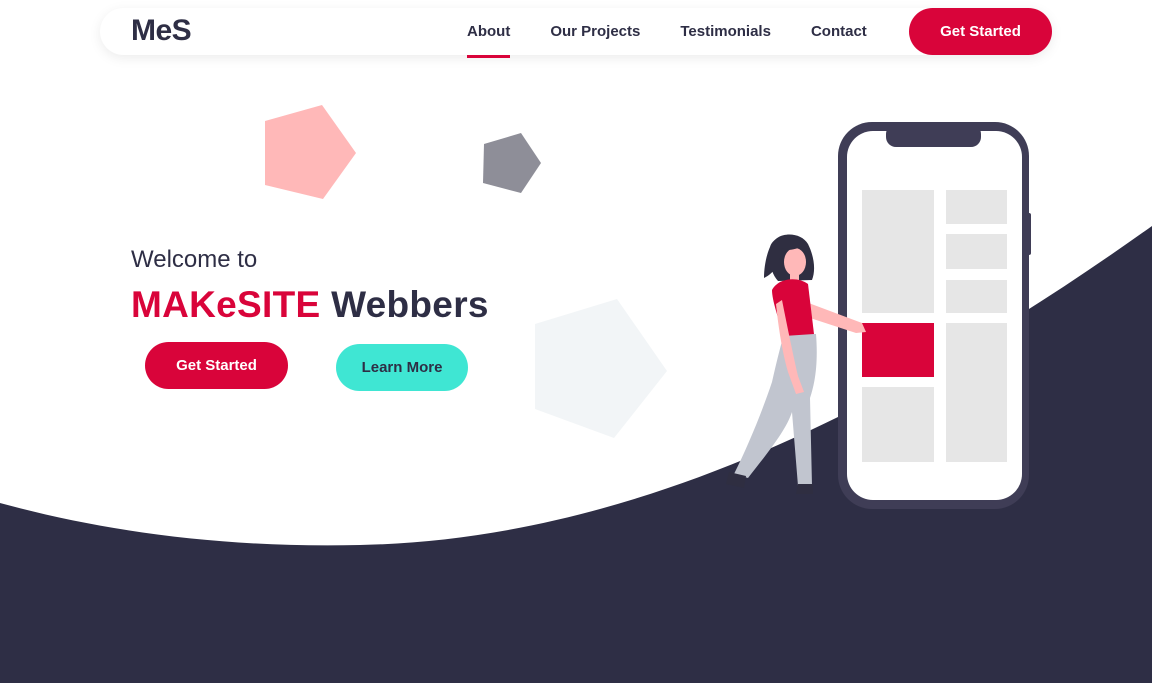  I want to click on site-logo: MeS, so click(161, 31).